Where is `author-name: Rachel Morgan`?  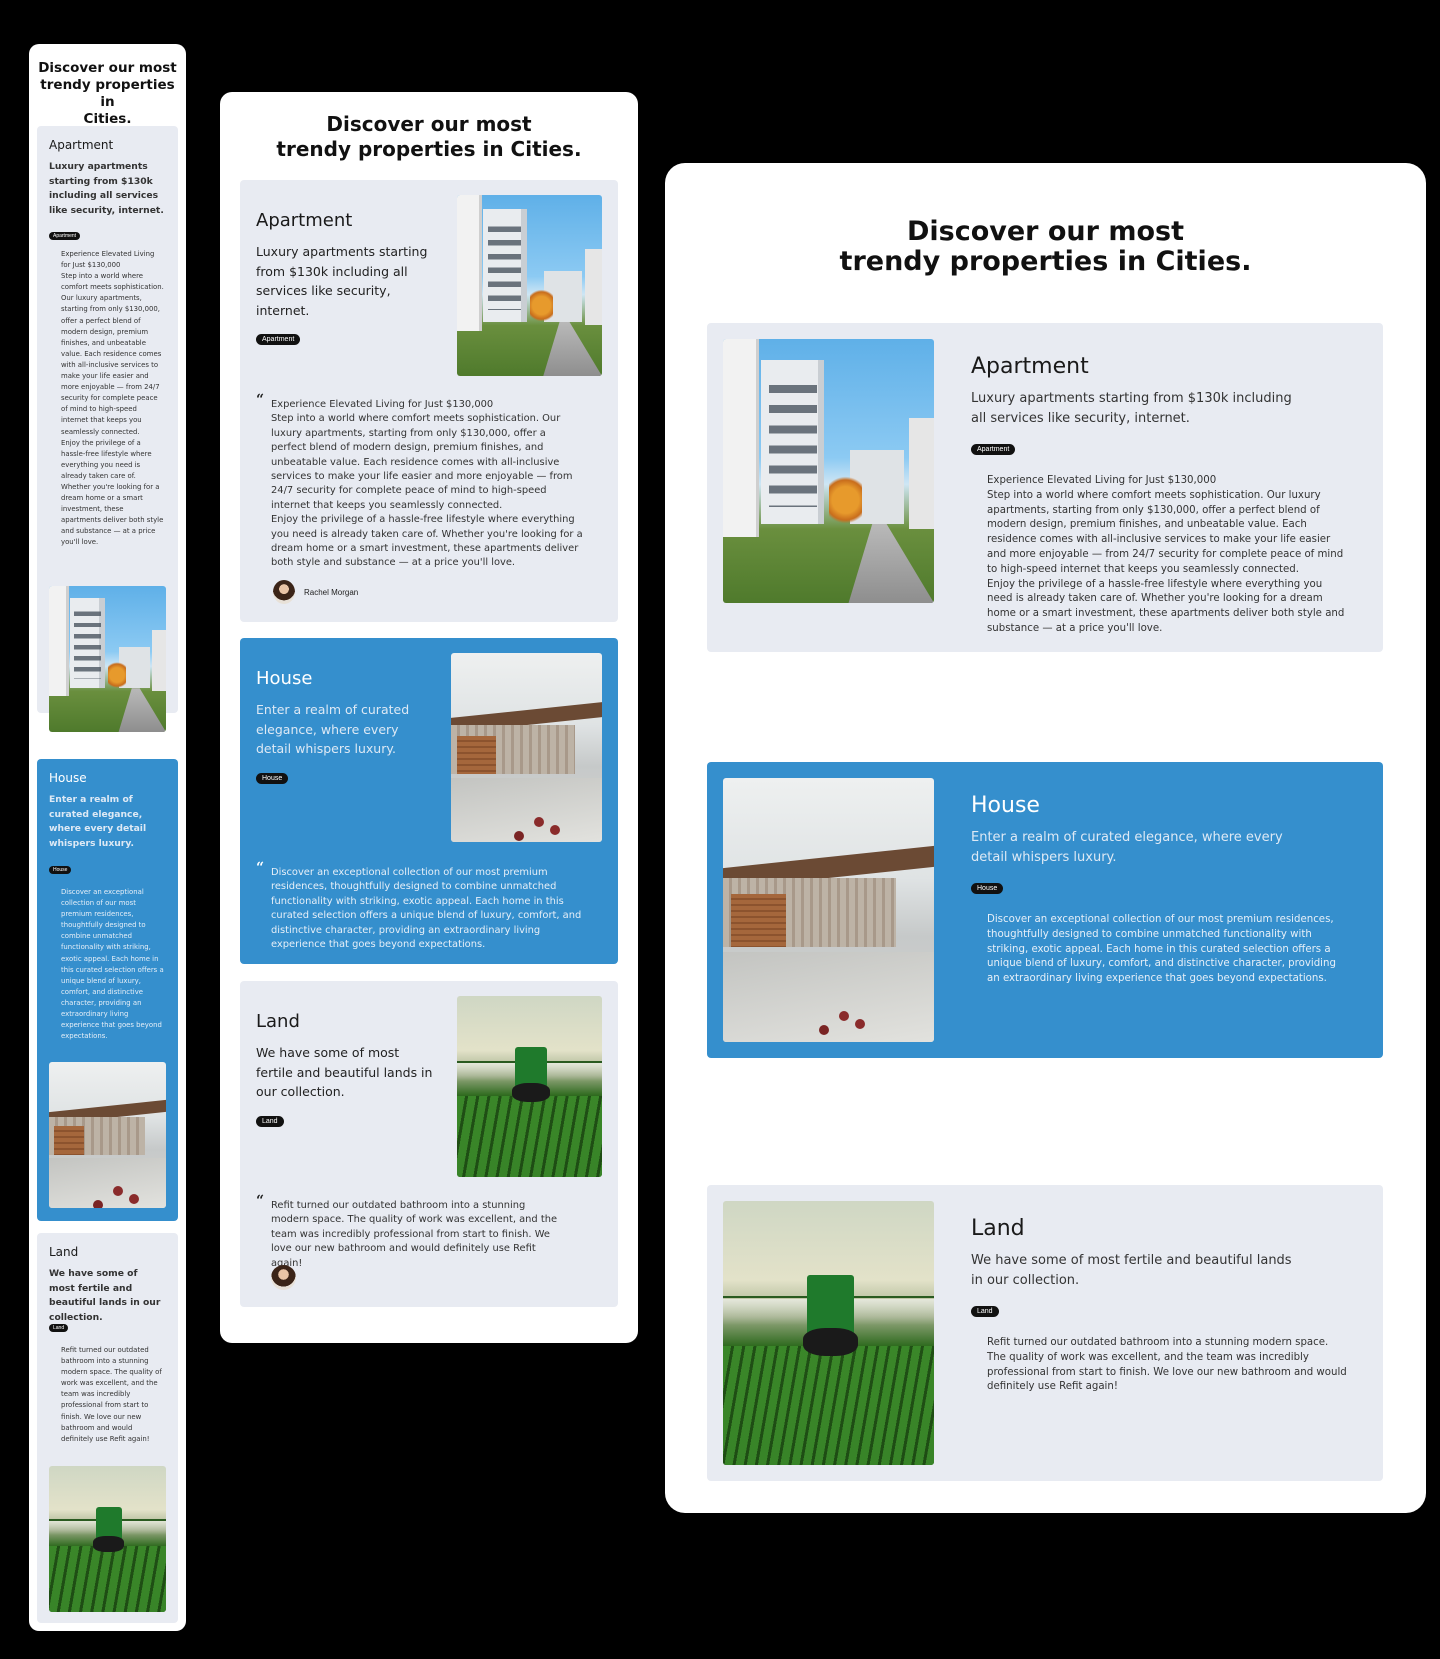
author-name: Rachel Morgan is located at coordinates (331, 592).